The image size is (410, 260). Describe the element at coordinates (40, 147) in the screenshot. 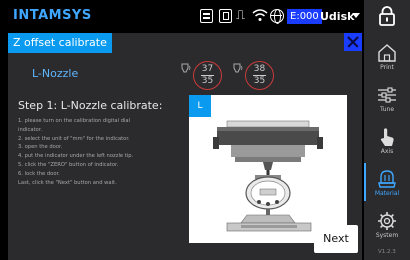

I see `instruction-line: 3. open the door.` at that location.